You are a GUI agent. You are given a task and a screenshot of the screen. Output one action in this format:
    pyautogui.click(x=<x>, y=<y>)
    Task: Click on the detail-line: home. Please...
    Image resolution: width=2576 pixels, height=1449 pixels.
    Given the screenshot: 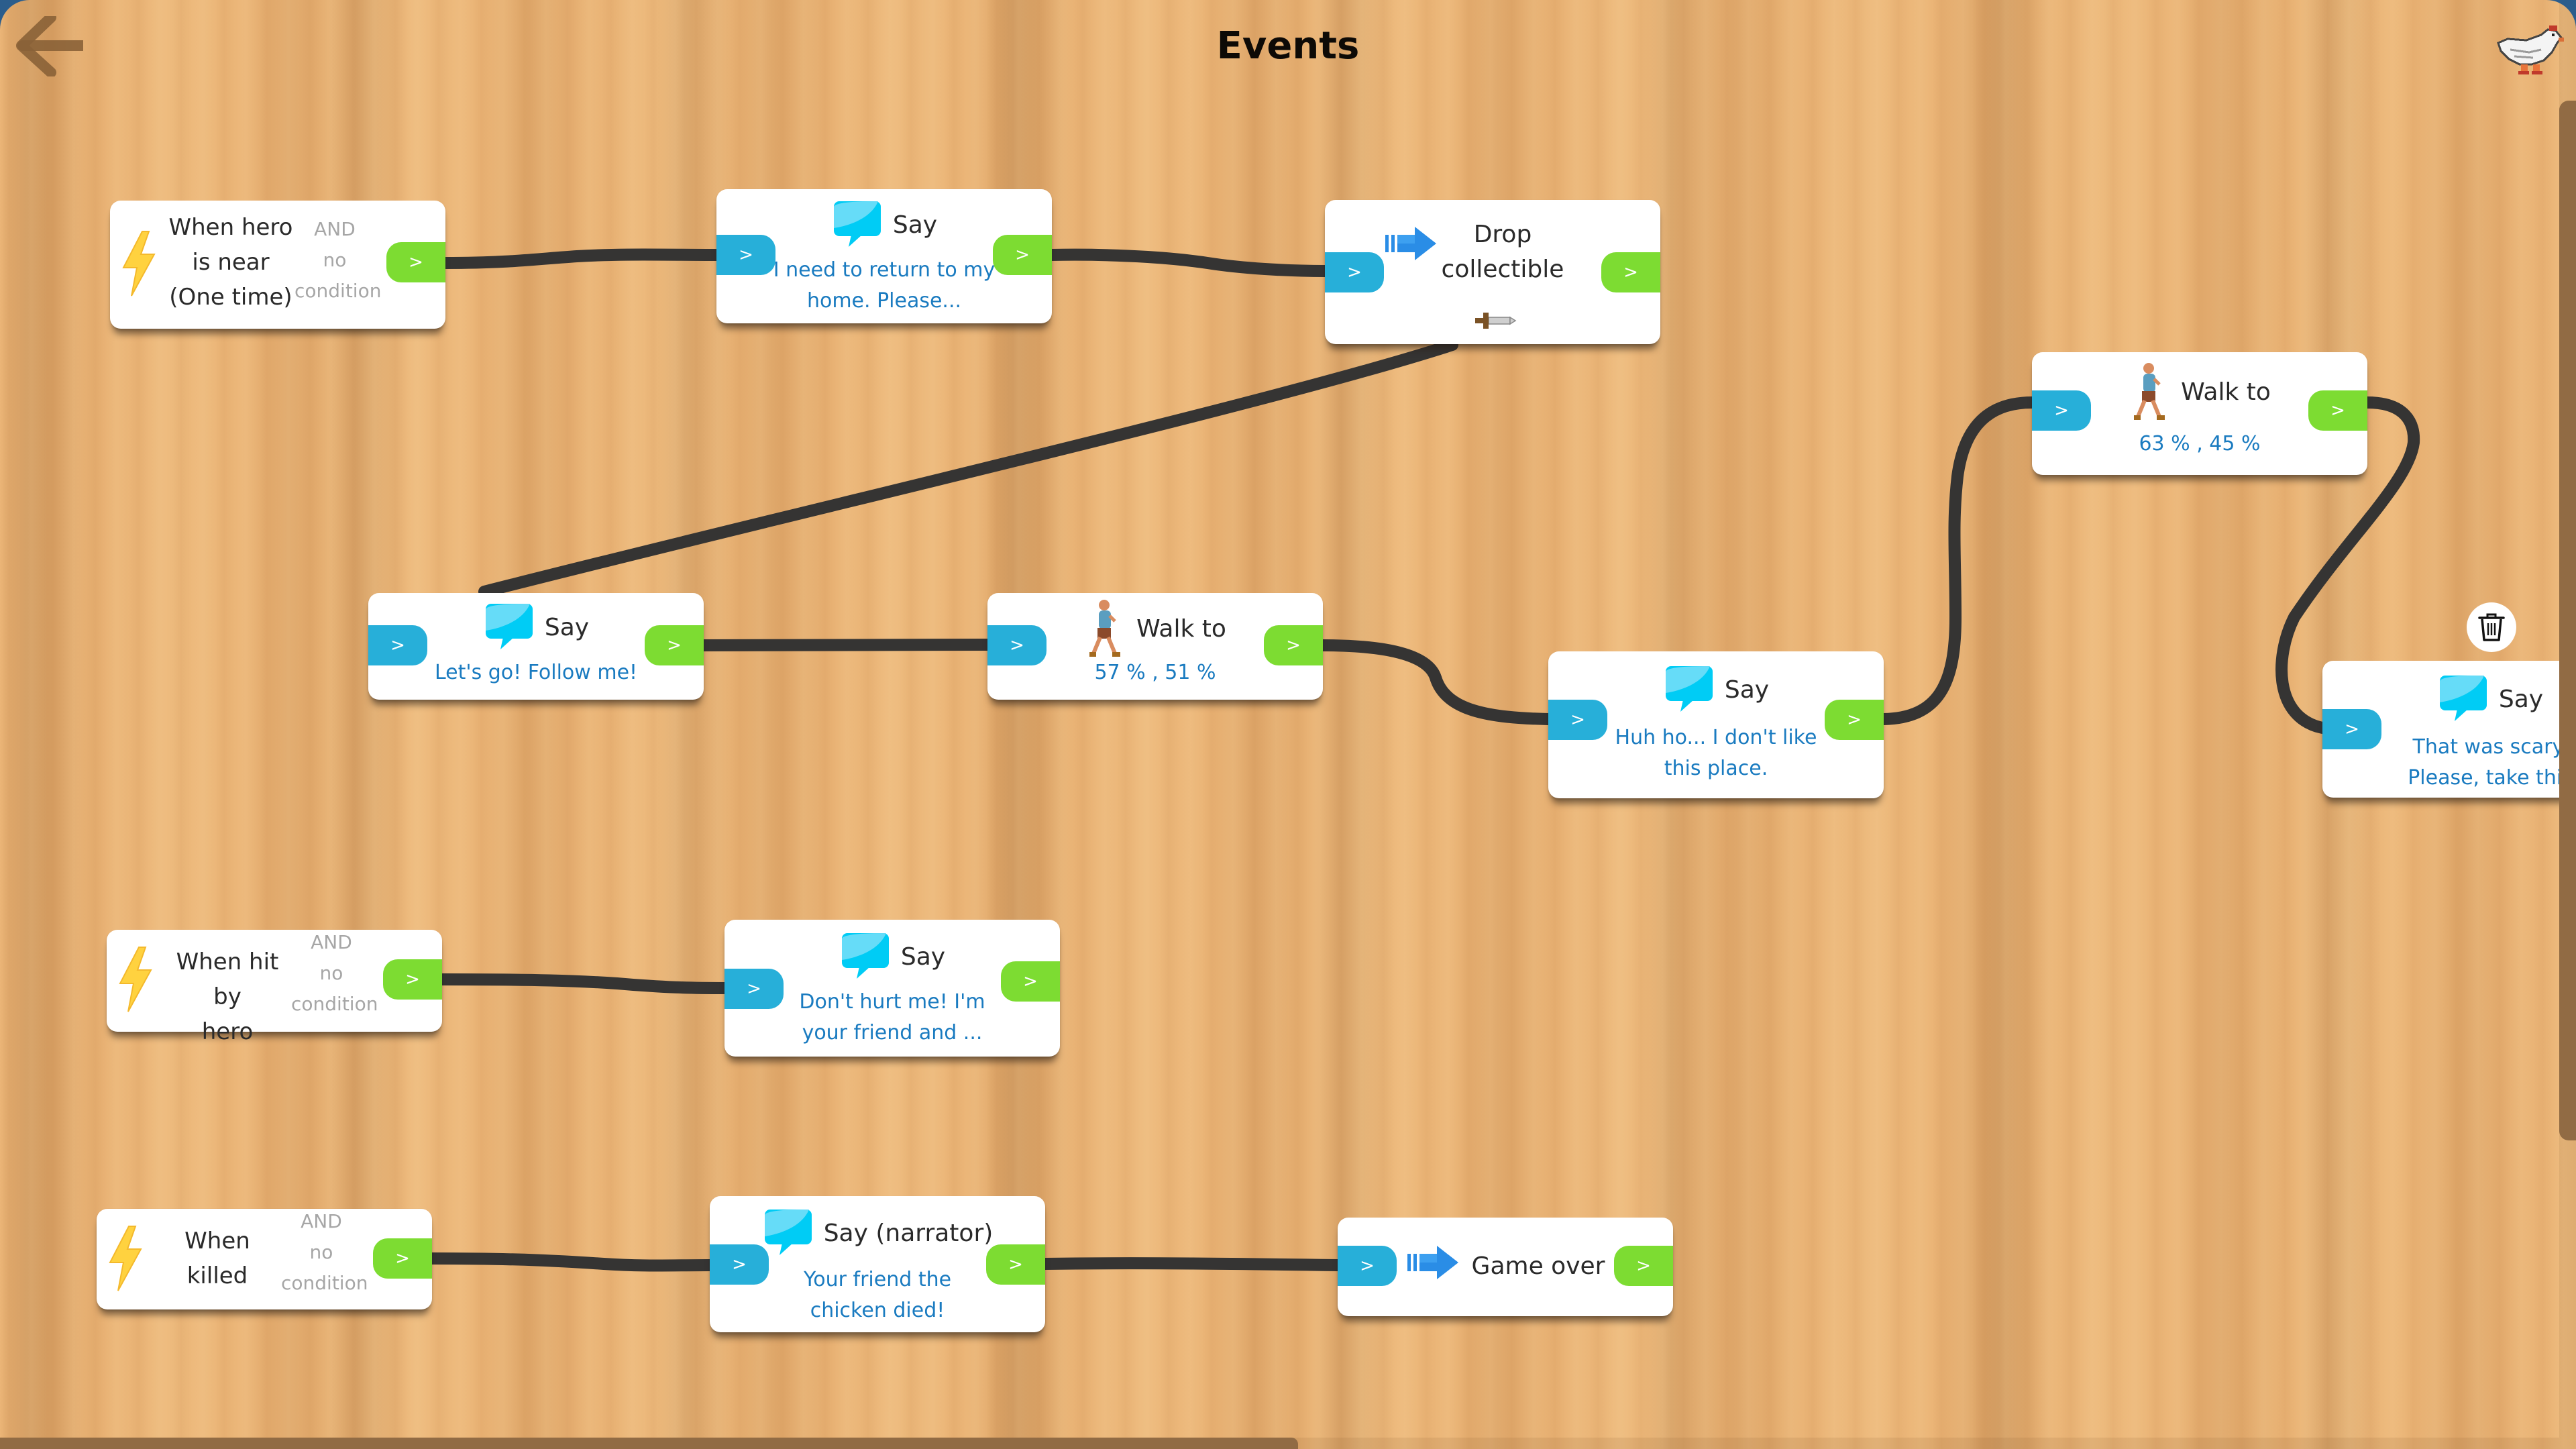 What is the action you would take?
    pyautogui.click(x=884, y=301)
    